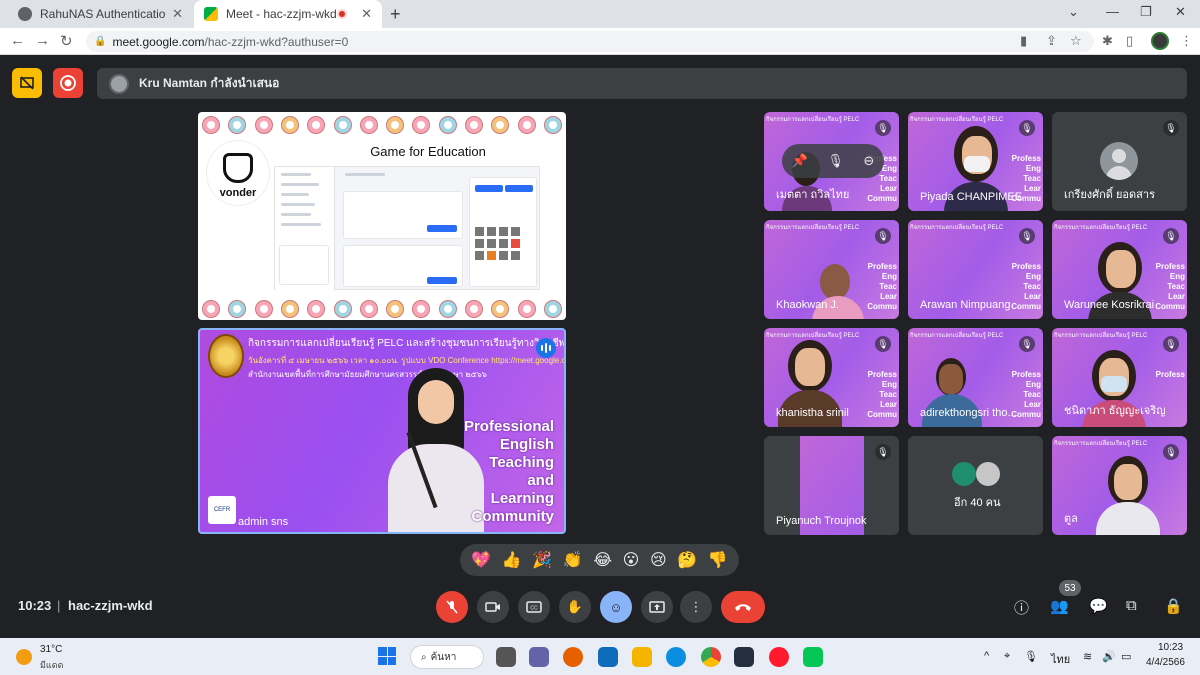 Image resolution: width=1200 pixels, height=675 pixels. I want to click on closed-captions-icon: CC, so click(534, 607).